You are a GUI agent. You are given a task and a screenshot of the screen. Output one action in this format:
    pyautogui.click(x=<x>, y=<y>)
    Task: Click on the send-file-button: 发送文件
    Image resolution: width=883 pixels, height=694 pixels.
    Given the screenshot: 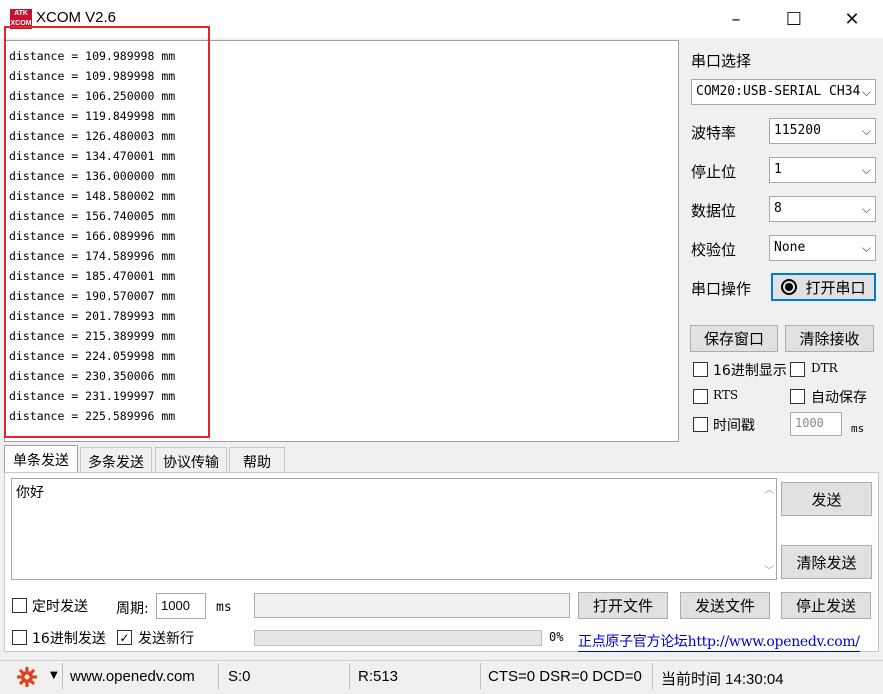 What is the action you would take?
    pyautogui.click(x=725, y=605)
    